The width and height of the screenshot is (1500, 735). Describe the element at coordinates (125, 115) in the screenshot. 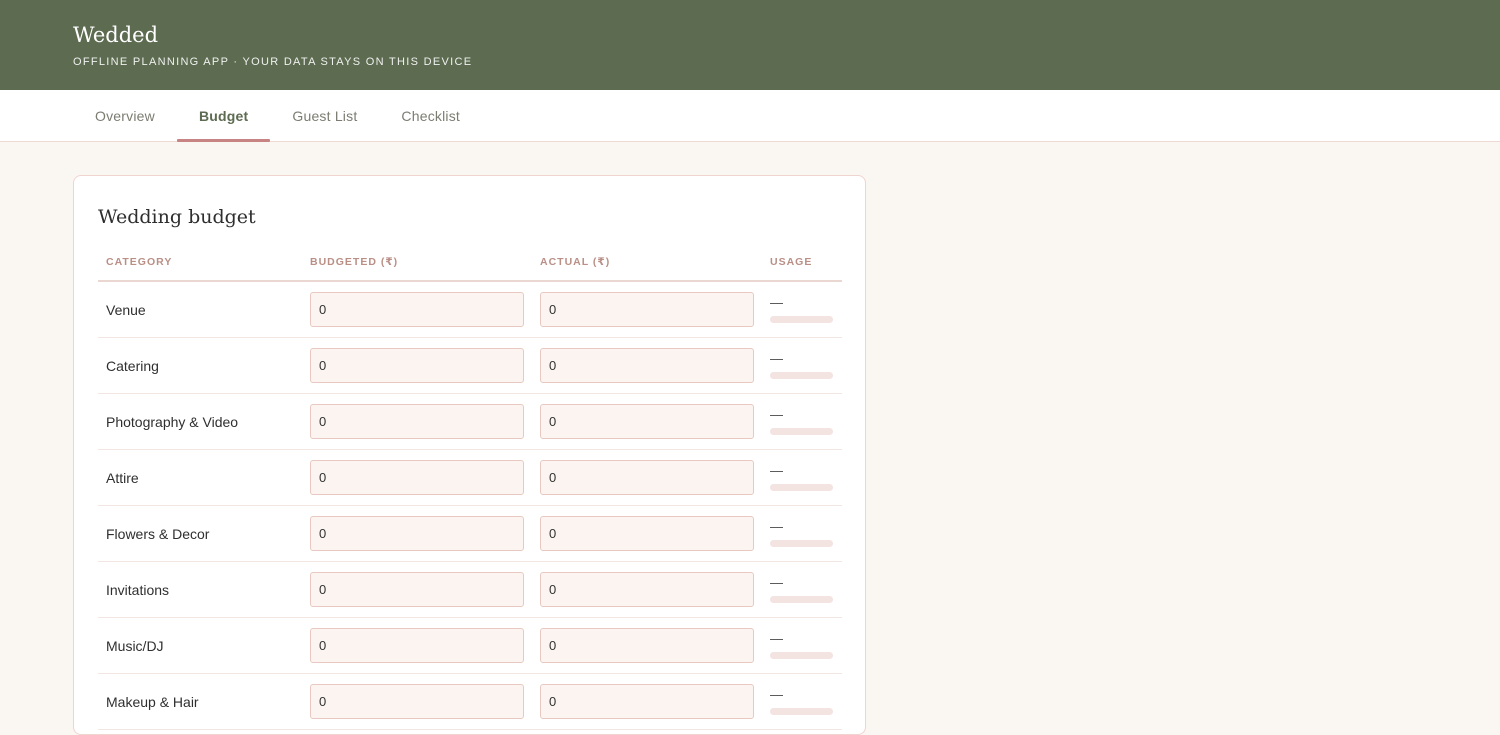

I see `tab-overview: Overview` at that location.